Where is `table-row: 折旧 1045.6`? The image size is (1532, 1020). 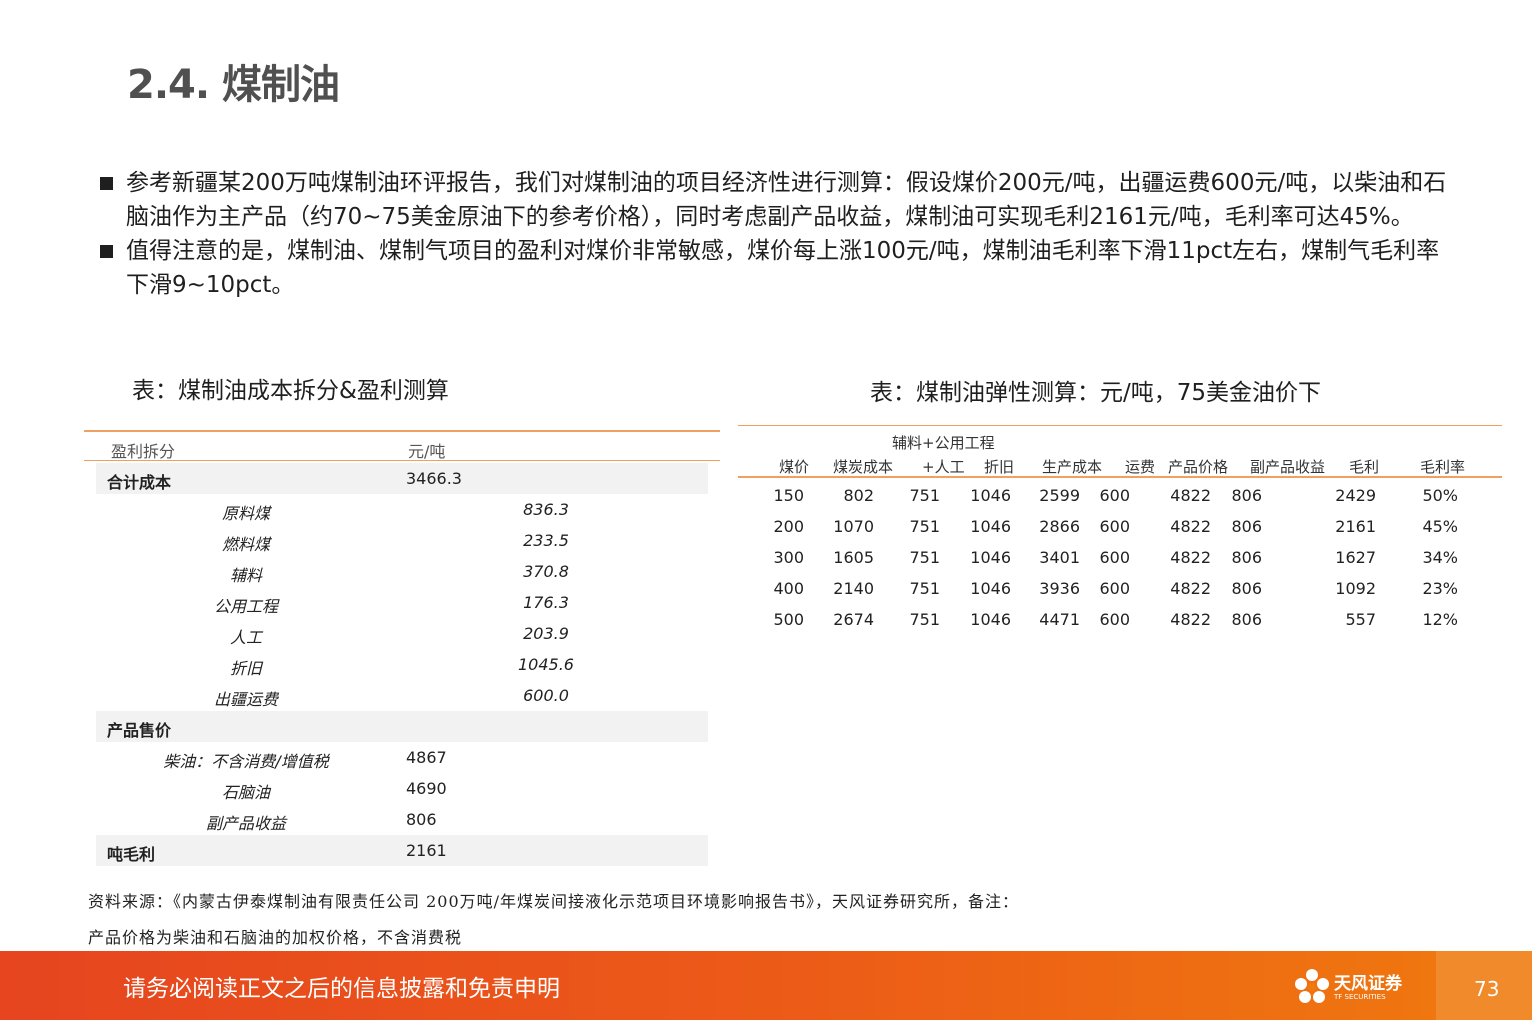
table-row: 折旧 1045.6 is located at coordinates (402, 664).